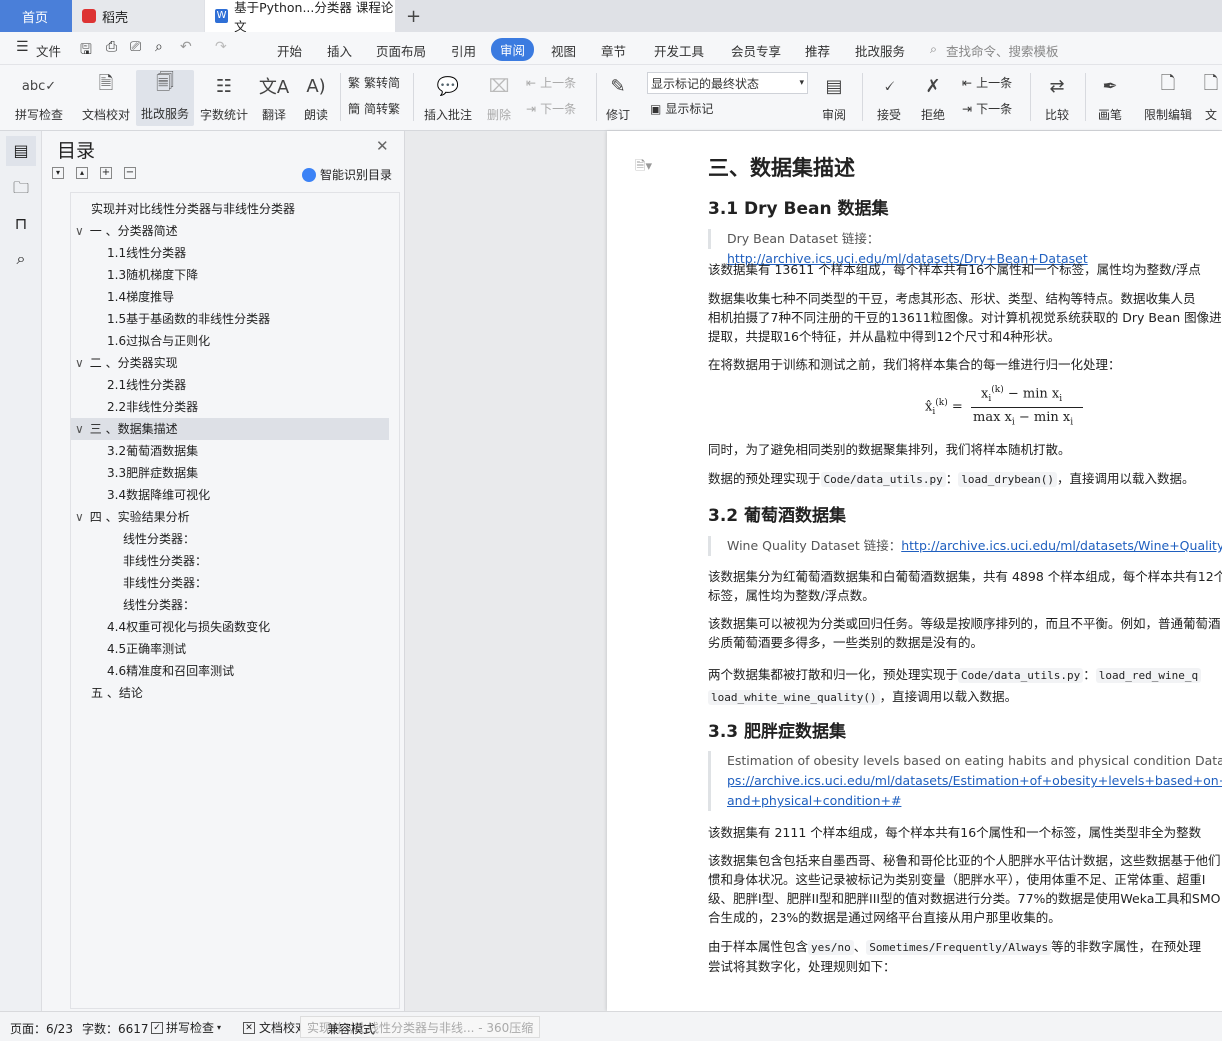 The image size is (1222, 1041). What do you see at coordinates (275, 1027) in the screenshot?
I see `doc-proof-status: ✕ 文档校对` at bounding box center [275, 1027].